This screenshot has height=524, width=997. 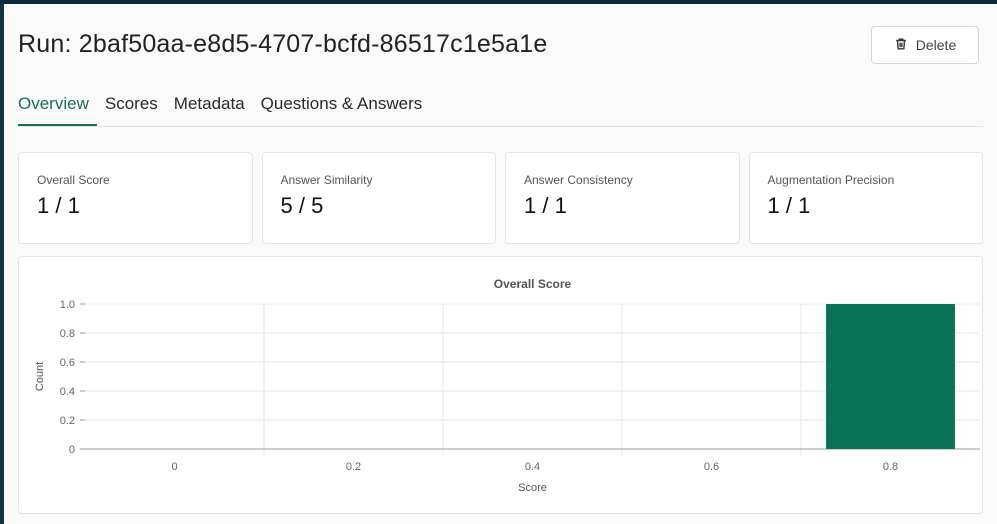 What do you see at coordinates (532, 467) in the screenshot?
I see `x-tick-label: 0.4` at bounding box center [532, 467].